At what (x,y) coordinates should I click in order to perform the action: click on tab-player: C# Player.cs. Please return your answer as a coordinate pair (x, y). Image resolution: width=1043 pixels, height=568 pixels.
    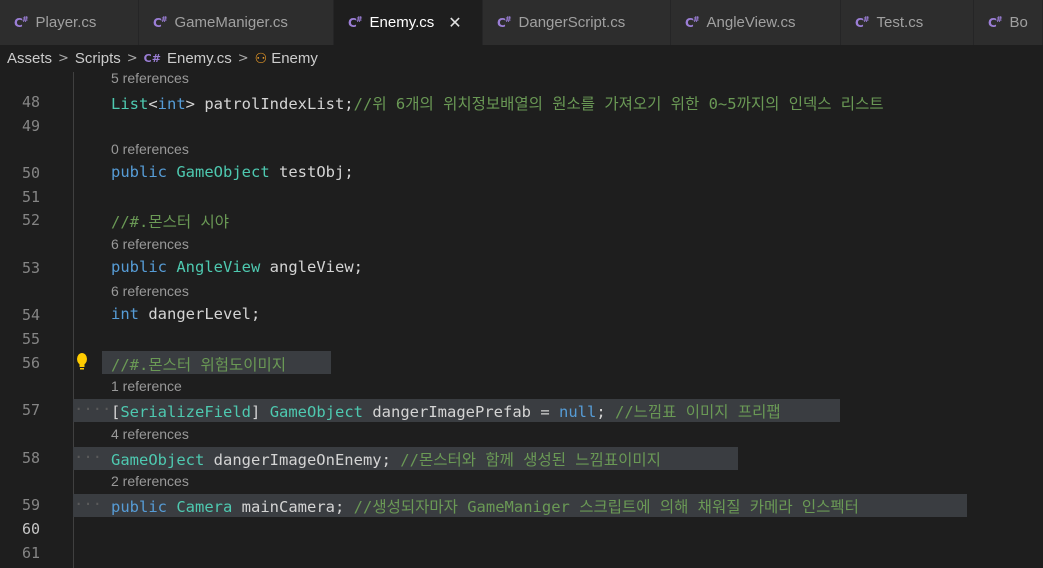
    Looking at the image, I should click on (69, 22).